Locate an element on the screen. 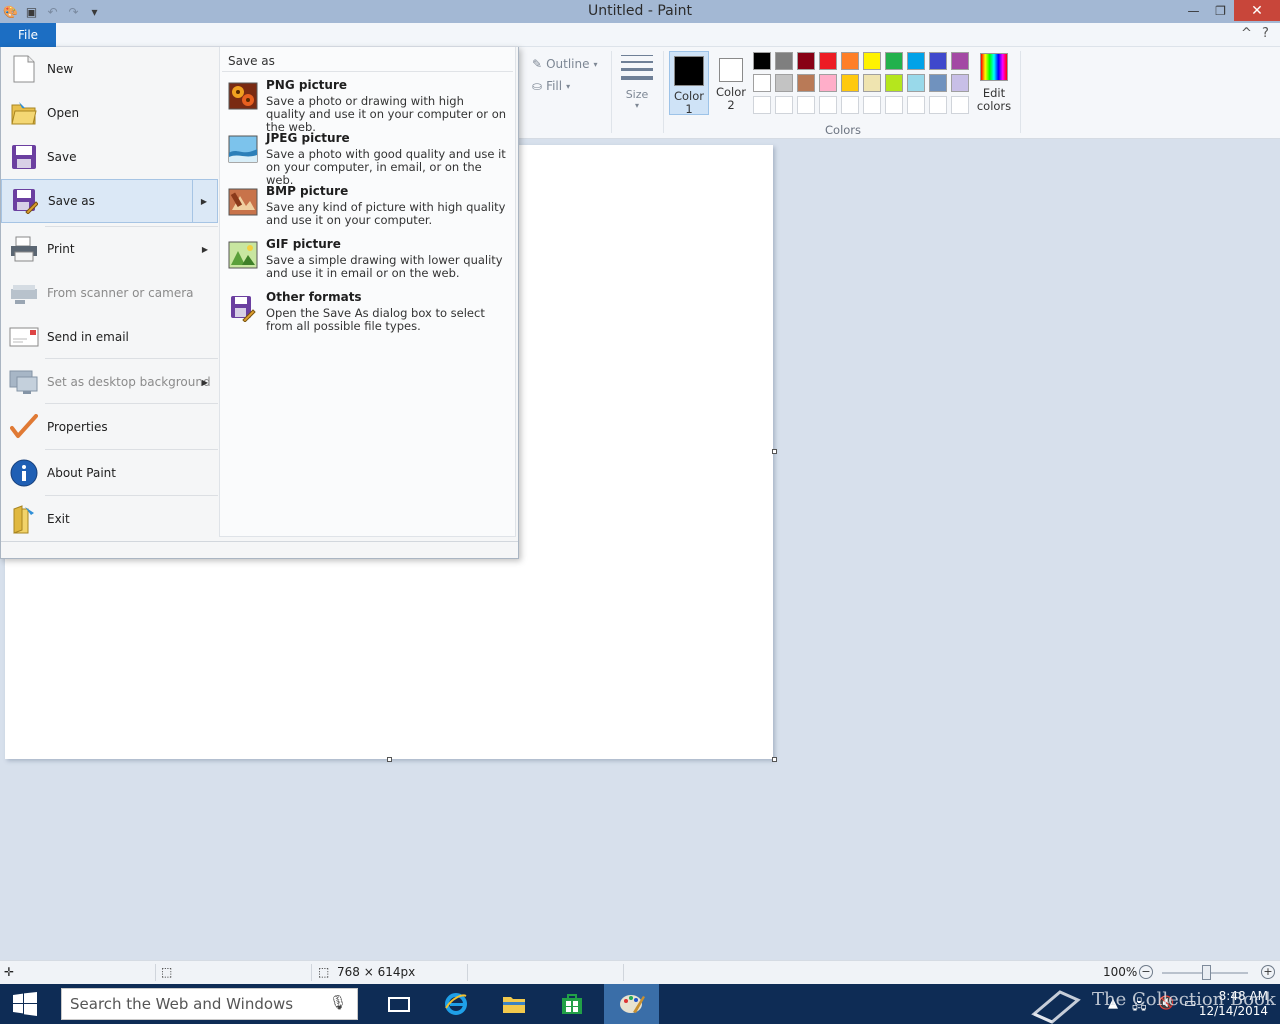 The image size is (1280, 1024). menu-item-from-scanner: From scanner or camera is located at coordinates (109, 293).